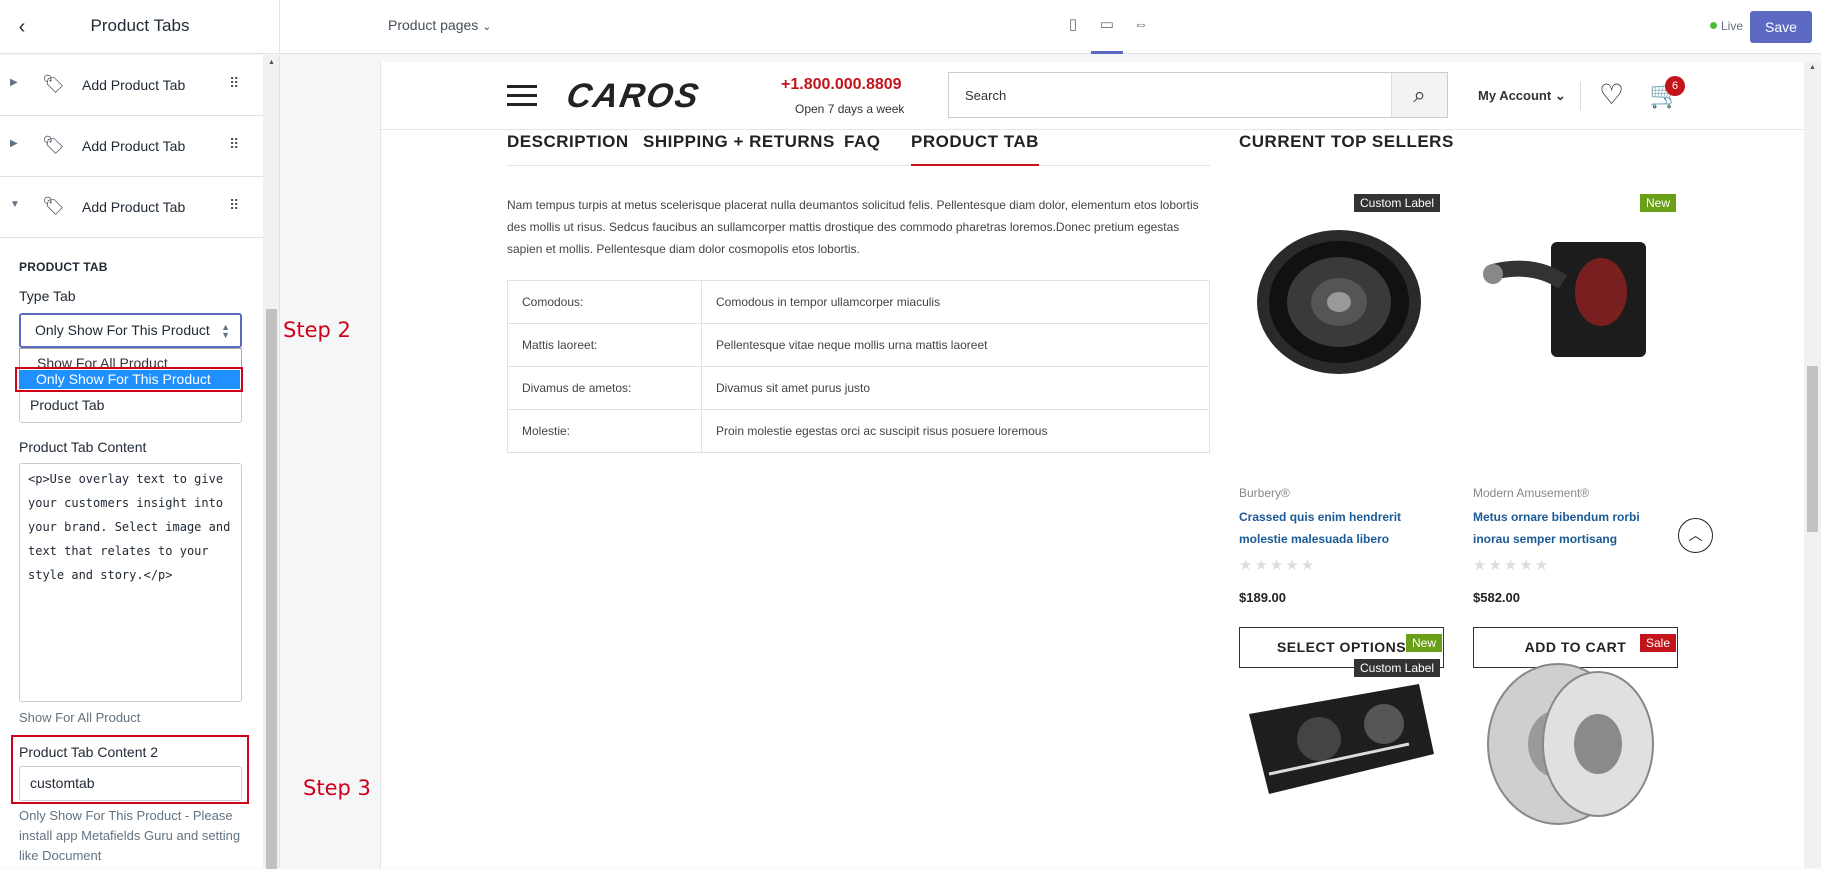  Describe the element at coordinates (1419, 95) in the screenshot. I see `search-icon: ⌕` at that location.